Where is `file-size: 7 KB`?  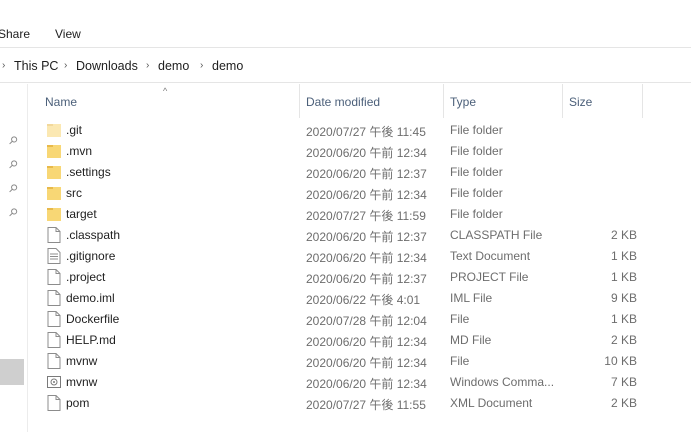
file-size: 7 KB is located at coordinates (623, 382).